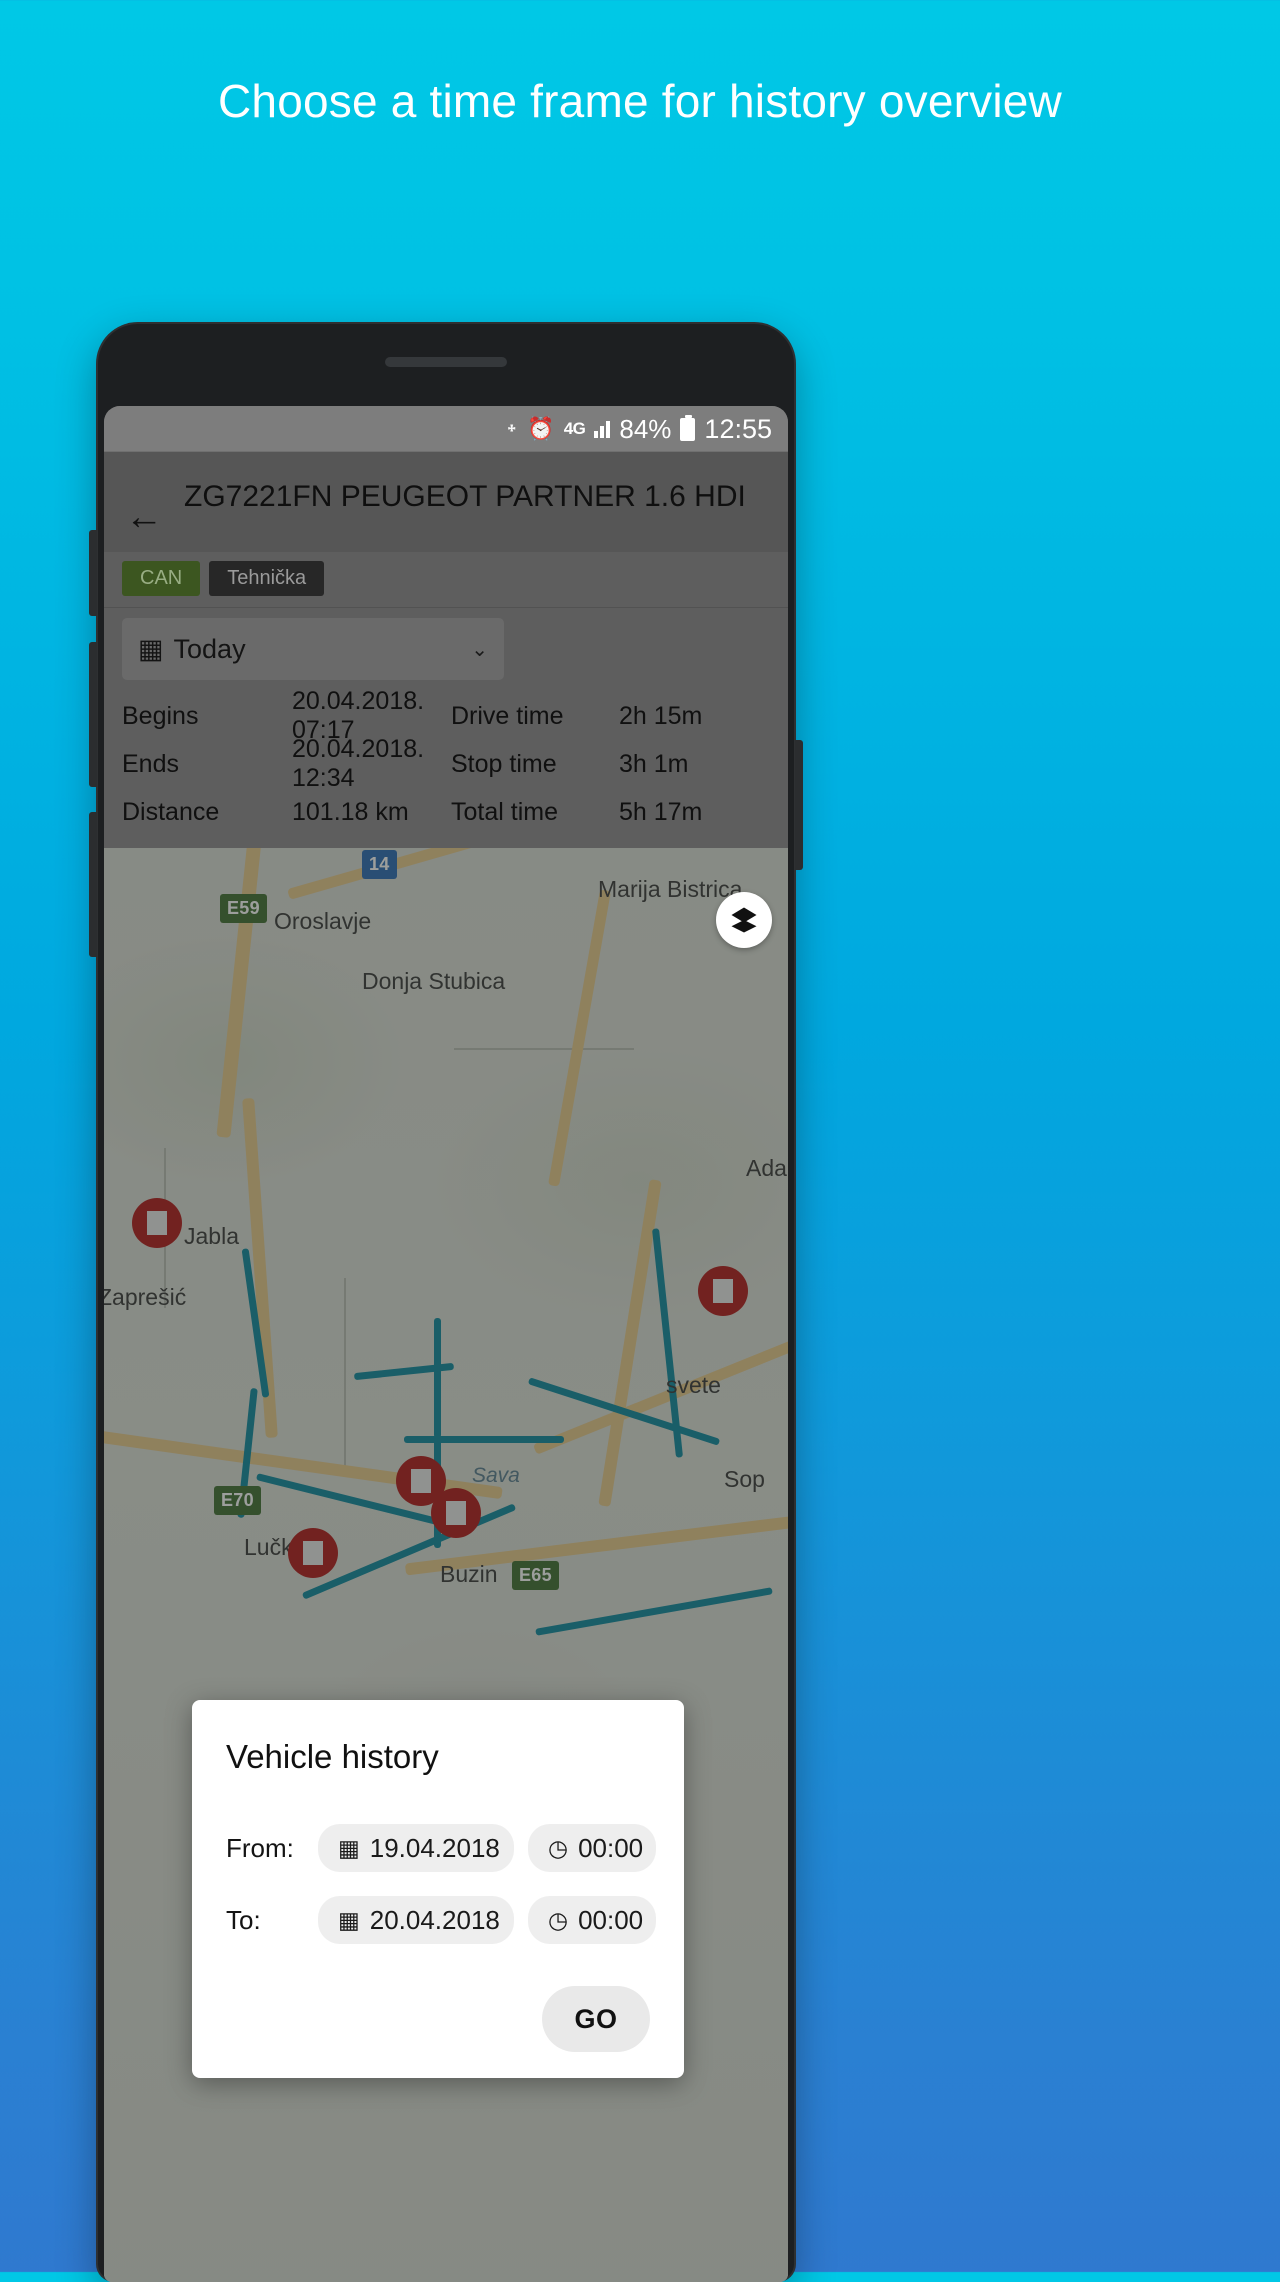 The width and height of the screenshot is (1280, 2282). I want to click on phone-button-power, so click(799, 805).